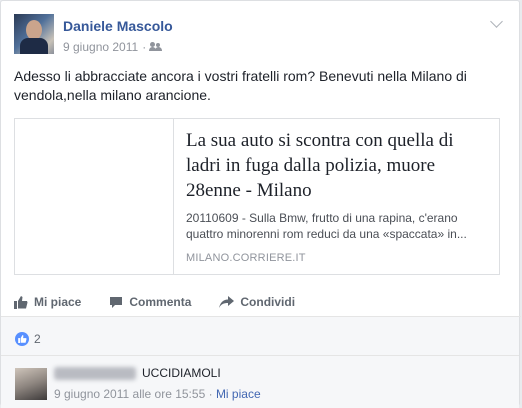 This screenshot has height=408, width=522. I want to click on thumbs-up-icon, so click(21, 302).